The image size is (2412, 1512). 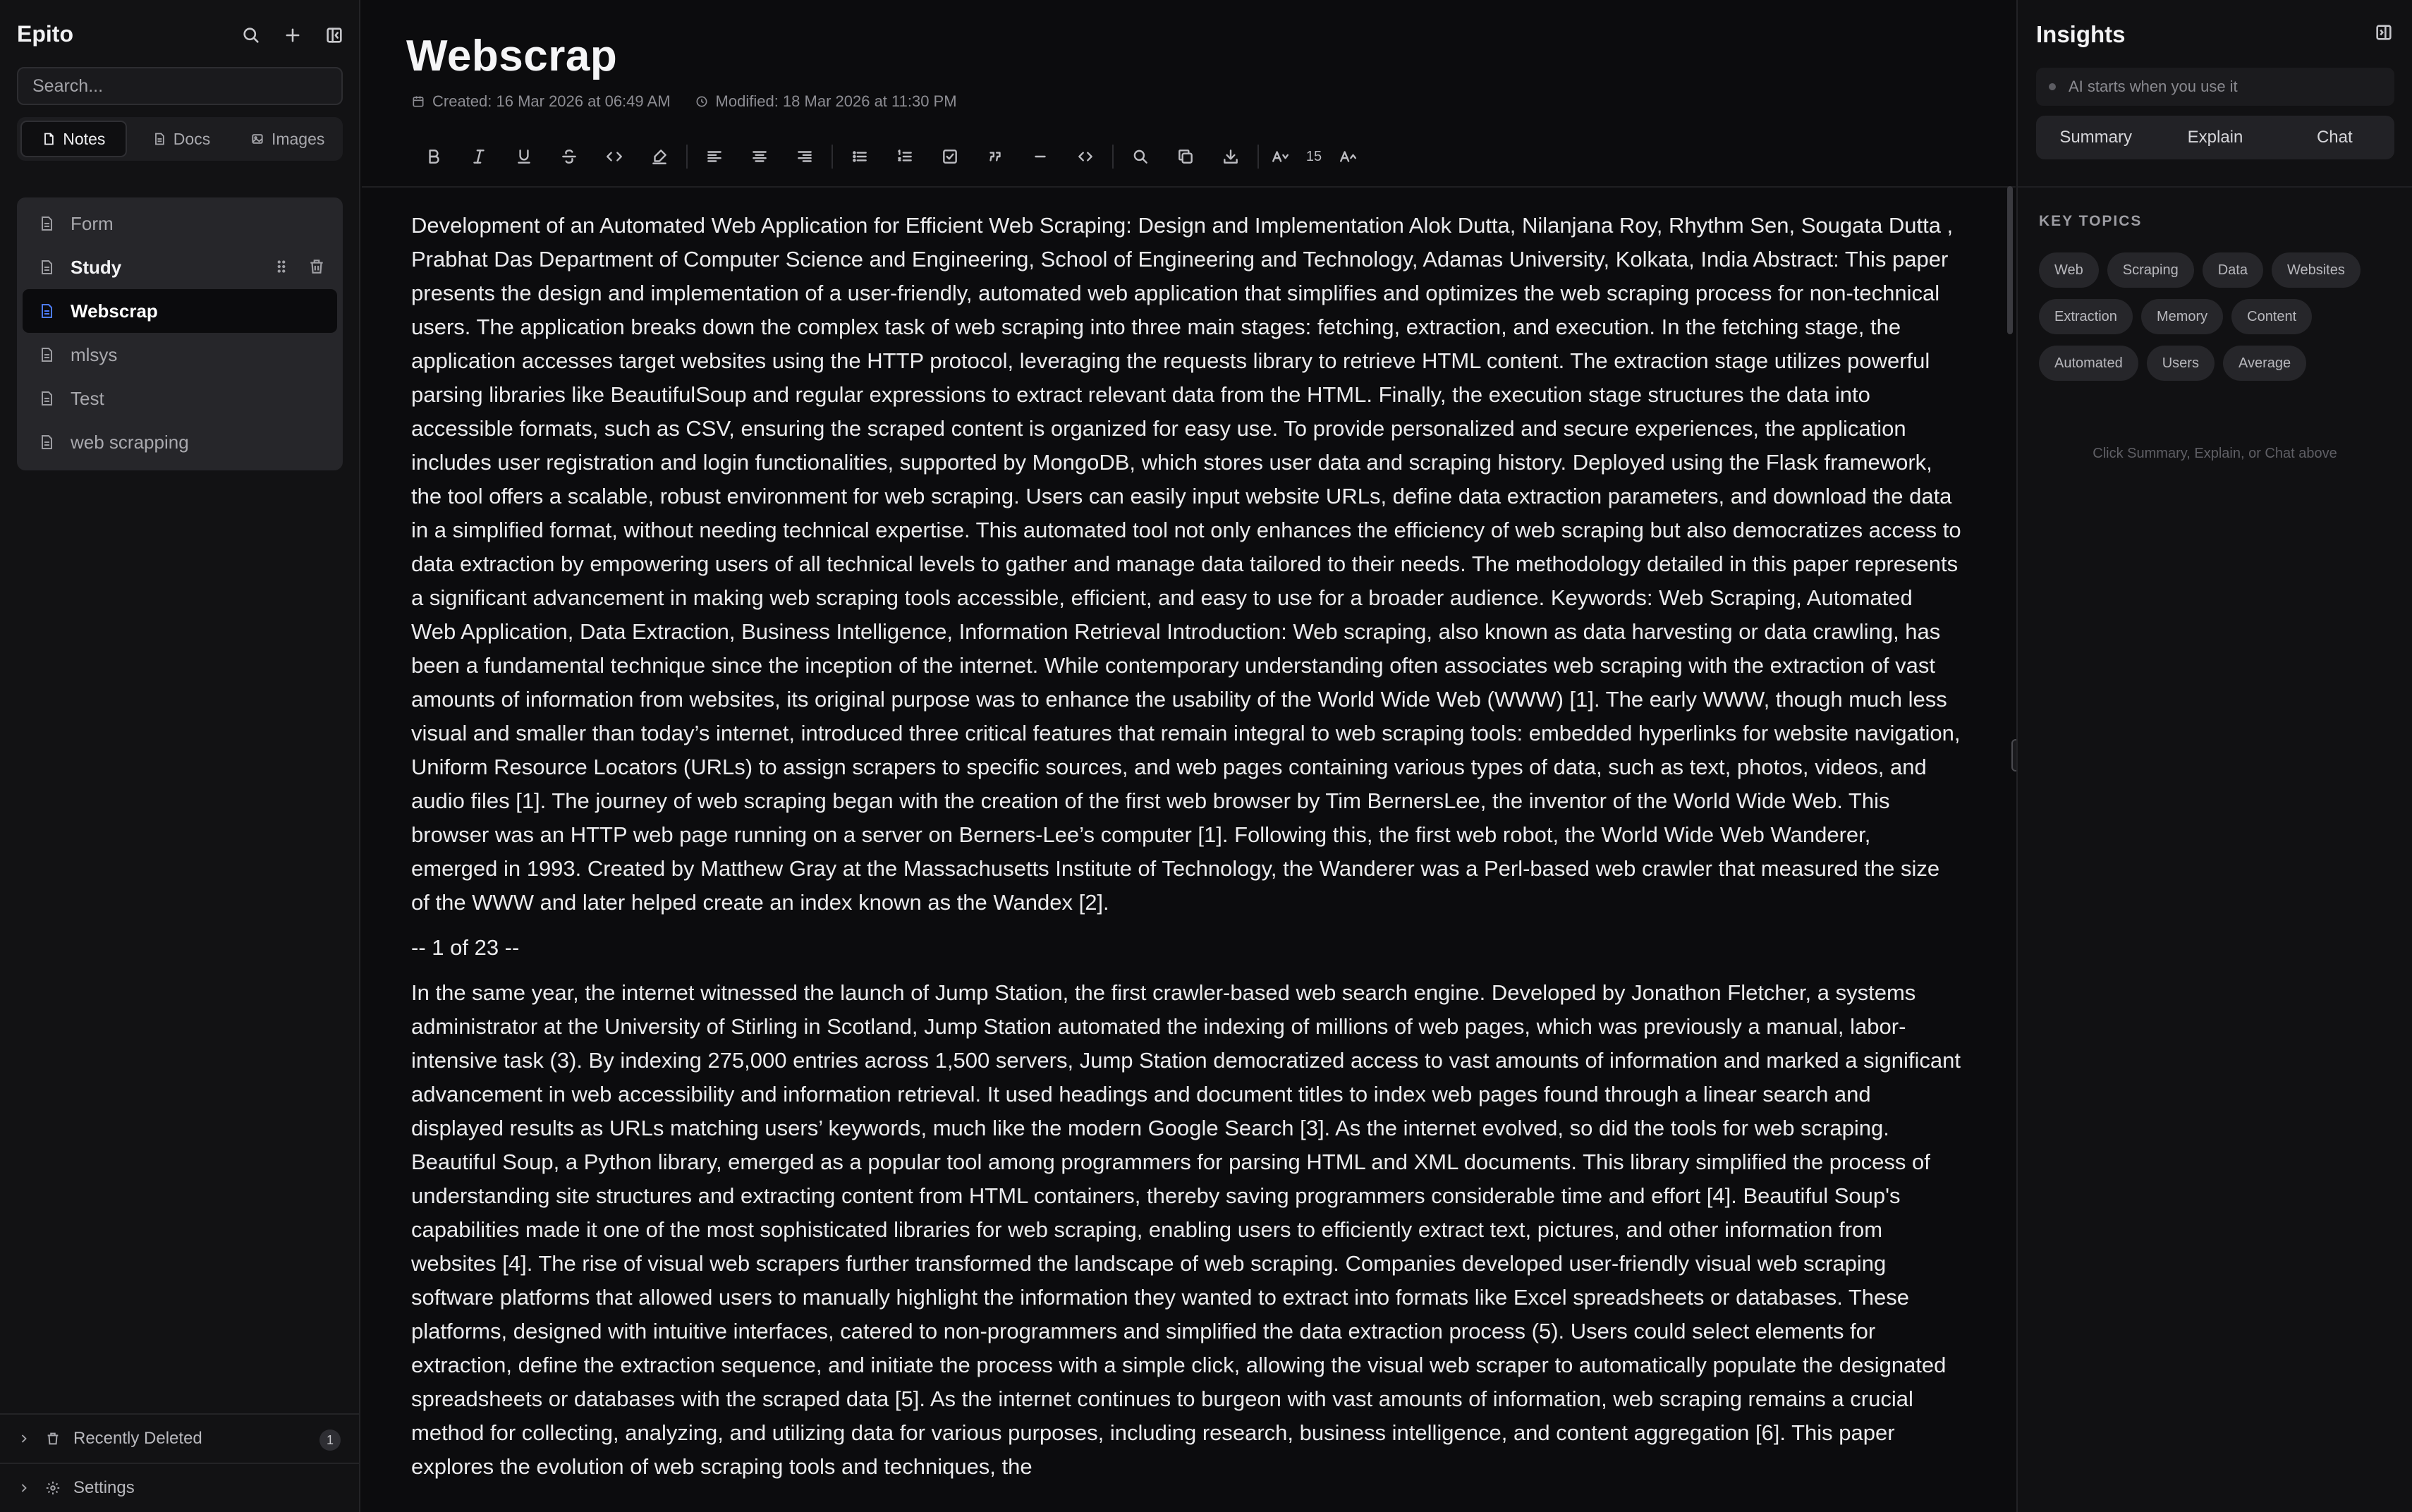 I want to click on insights-tabs: Summary Explain Chat, so click(x=2215, y=137).